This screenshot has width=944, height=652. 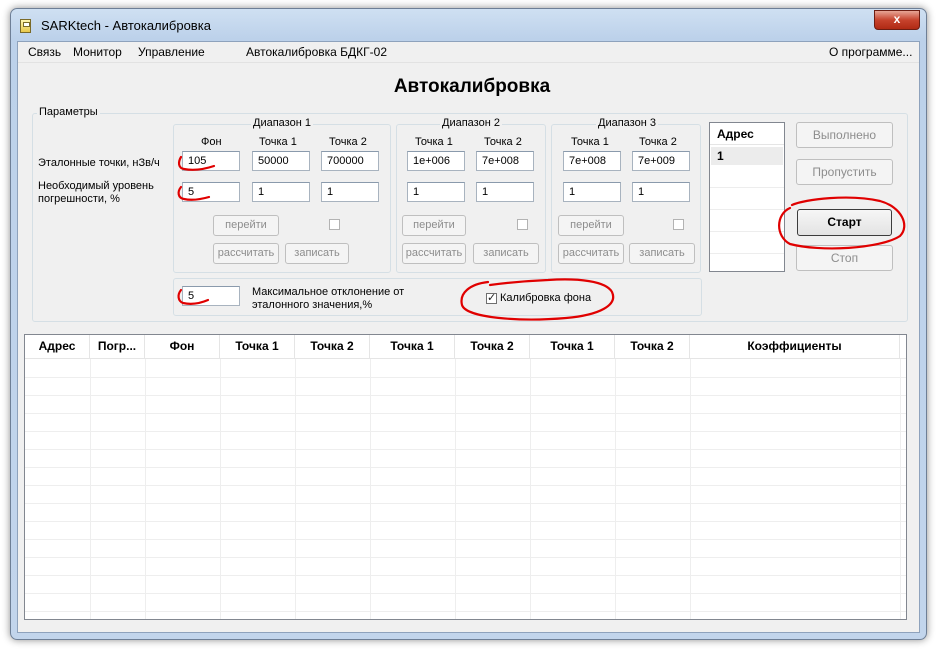 I want to click on skip-button: Пропустить, so click(x=844, y=172).